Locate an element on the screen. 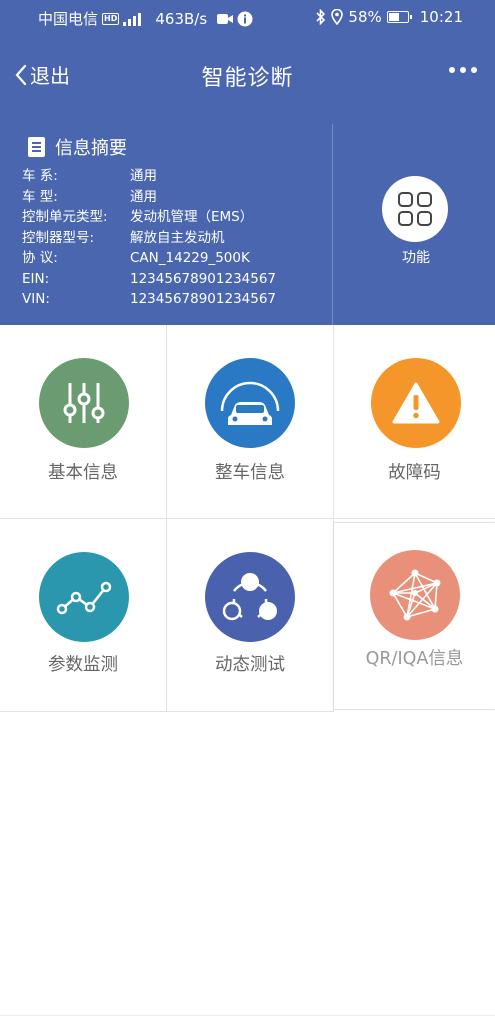 The width and height of the screenshot is (495, 1024). summary-key: 车 系: is located at coordinates (40, 176).